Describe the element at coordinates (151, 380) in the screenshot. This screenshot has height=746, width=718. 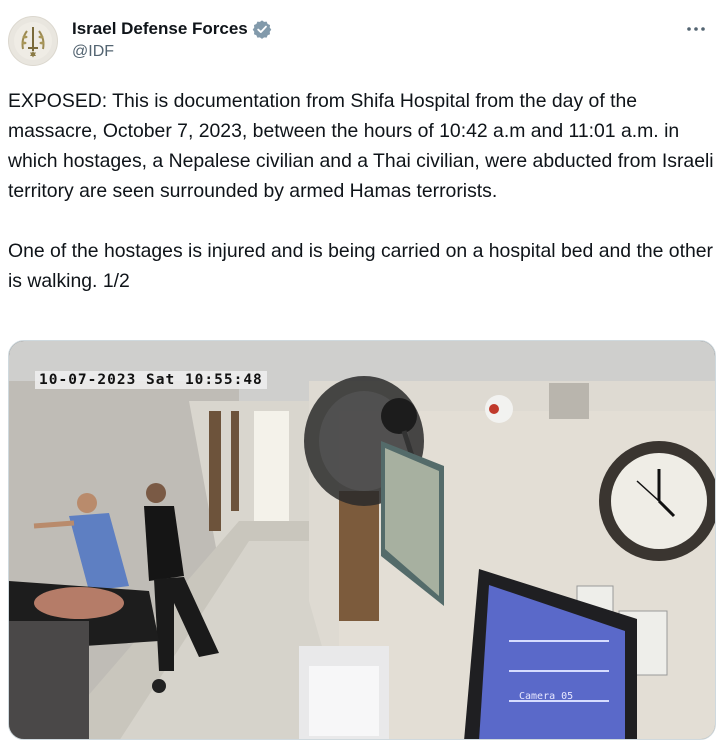
I see `cctv-timestamp: 10-07-2023 Sat 10:55:48` at that location.